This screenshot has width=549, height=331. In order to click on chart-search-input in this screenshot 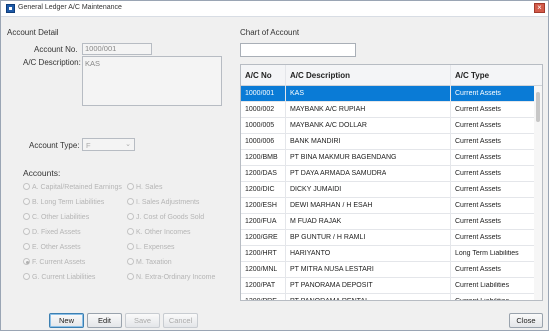, I will do `click(298, 50)`.